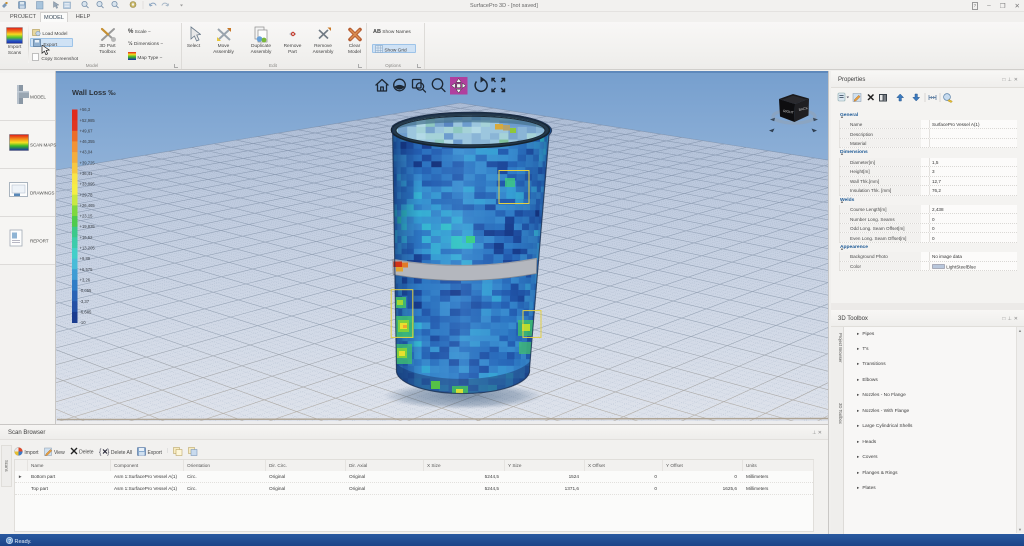 Image resolution: width=1024 pixels, height=546 pixels. Describe the element at coordinates (83, 322) in the screenshot. I see `svg-text: -10` at that location.